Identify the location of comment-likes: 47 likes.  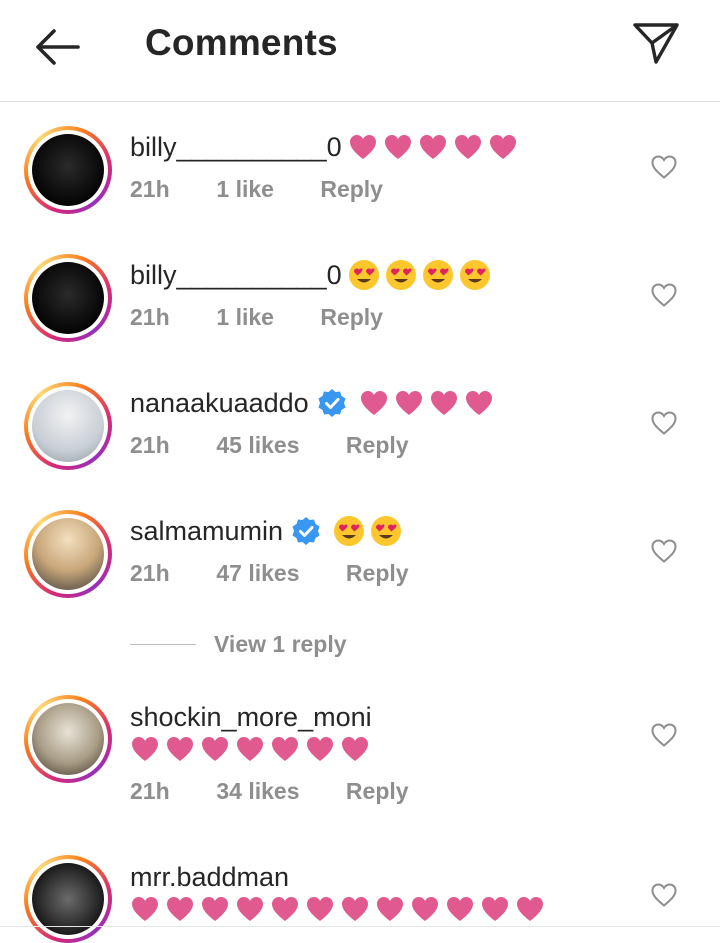
(257, 573).